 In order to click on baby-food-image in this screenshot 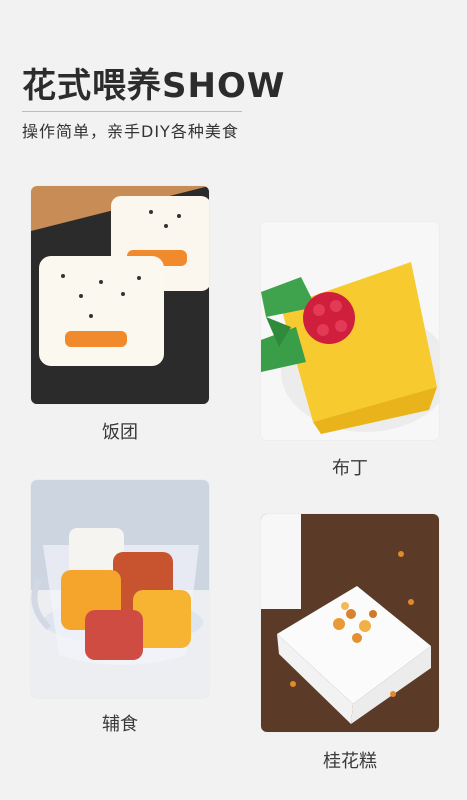, I will do `click(120, 589)`.